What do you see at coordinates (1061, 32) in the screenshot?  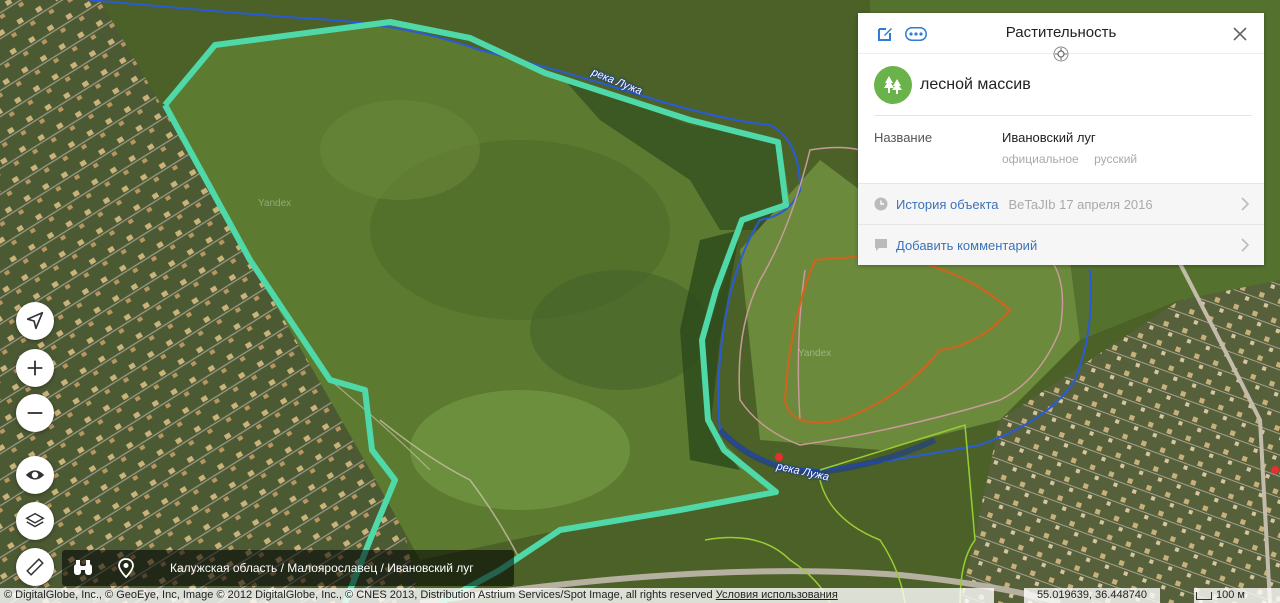 I see `panel-title: Растительность` at bounding box center [1061, 32].